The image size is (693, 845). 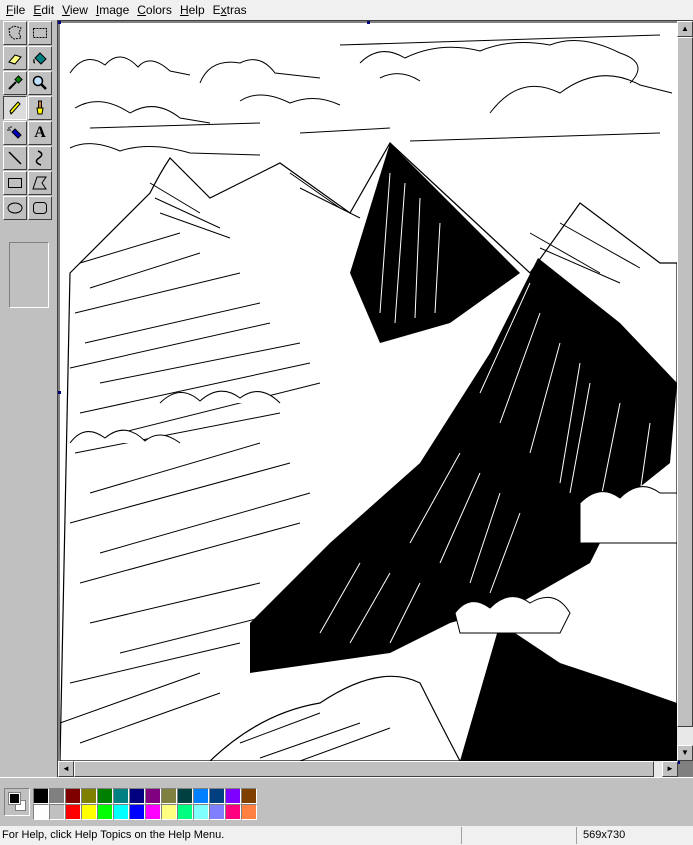 I want to click on polygon-tool, so click(x=40, y=183).